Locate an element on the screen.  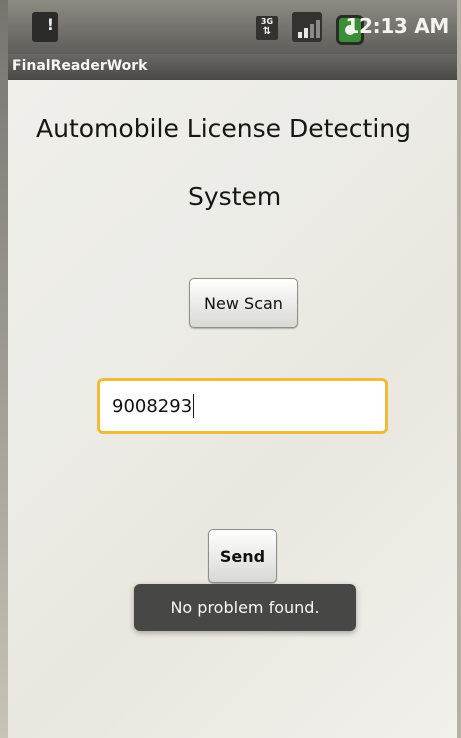
new-scan-button-label: New Scan is located at coordinates (243, 303).